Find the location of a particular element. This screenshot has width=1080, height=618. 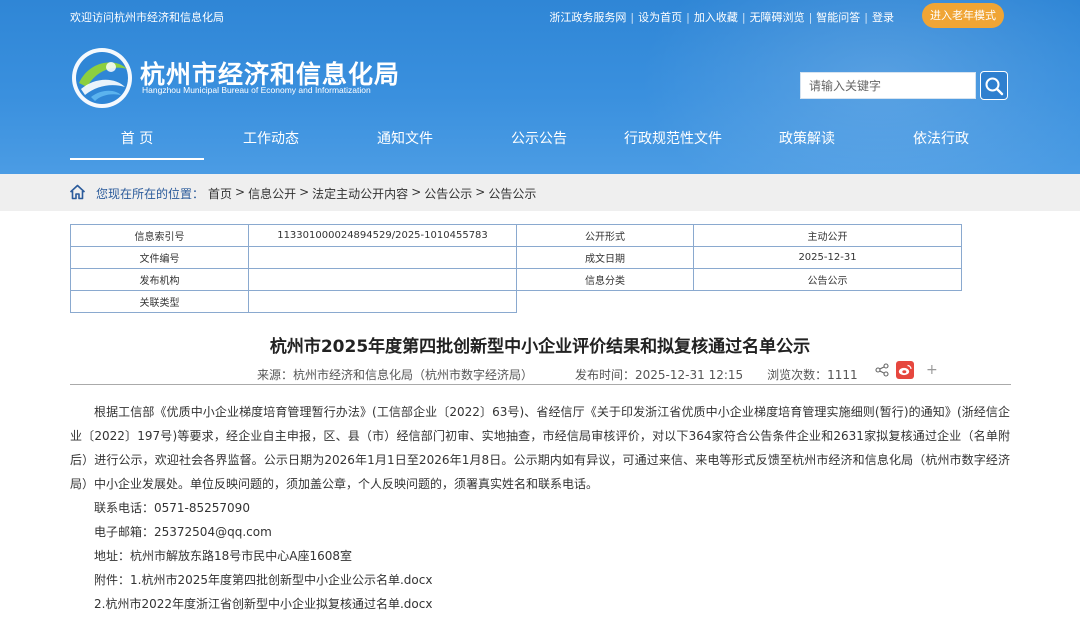

table-row: 关联类型 is located at coordinates (516, 301).